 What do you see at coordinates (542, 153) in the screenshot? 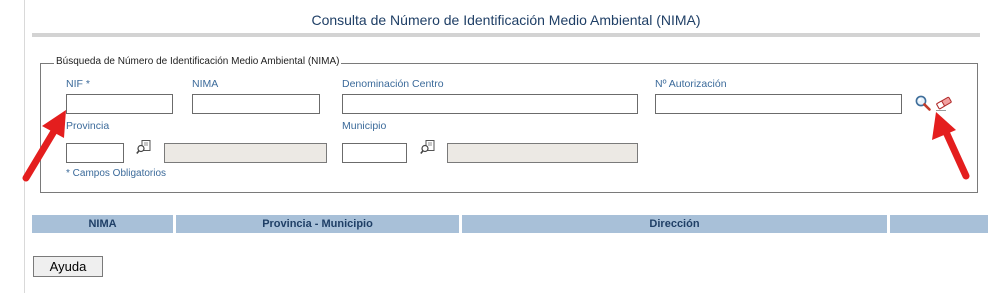
I see `municipio-name-output` at bounding box center [542, 153].